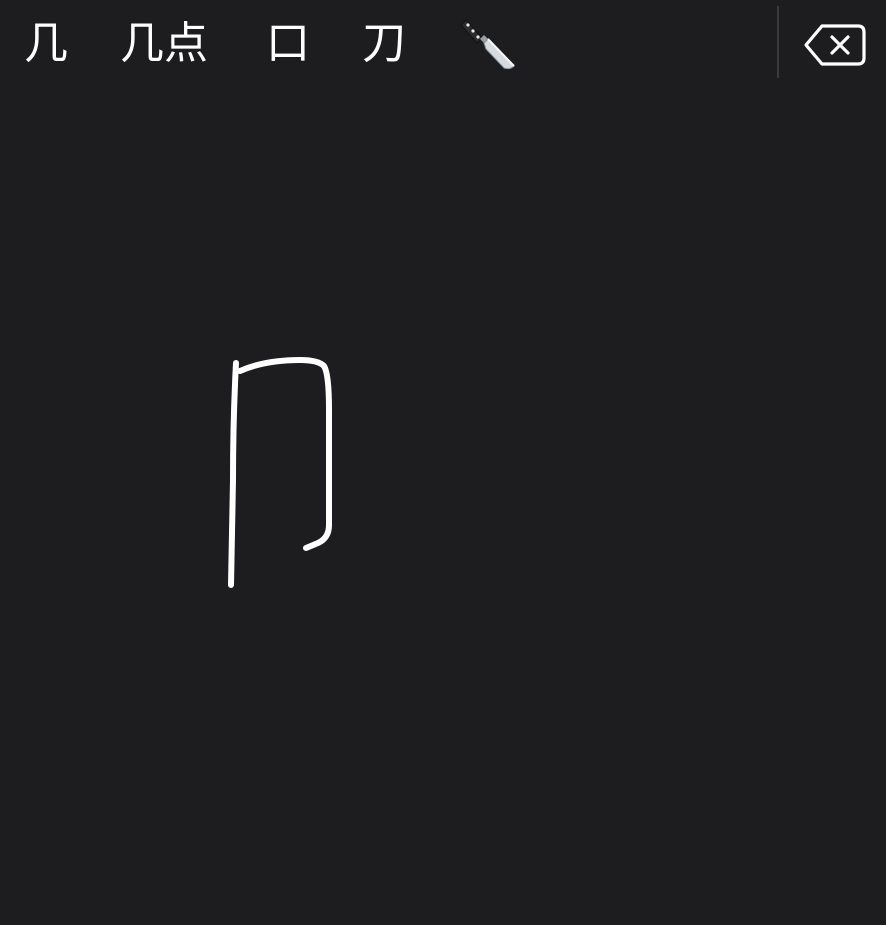  What do you see at coordinates (384, 44) in the screenshot?
I see `candidate-dao: 刀` at bounding box center [384, 44].